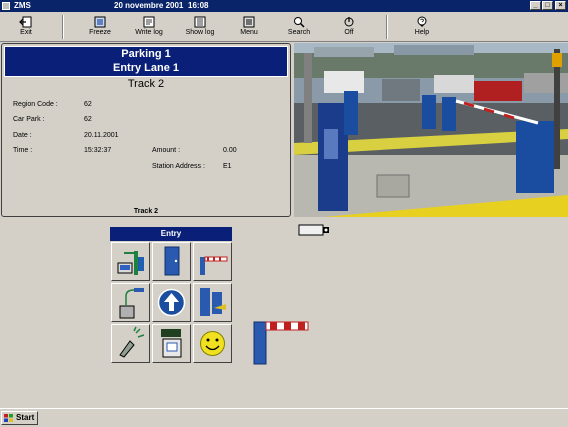 This screenshot has height=427, width=568. I want to click on power-icon, so click(349, 22).